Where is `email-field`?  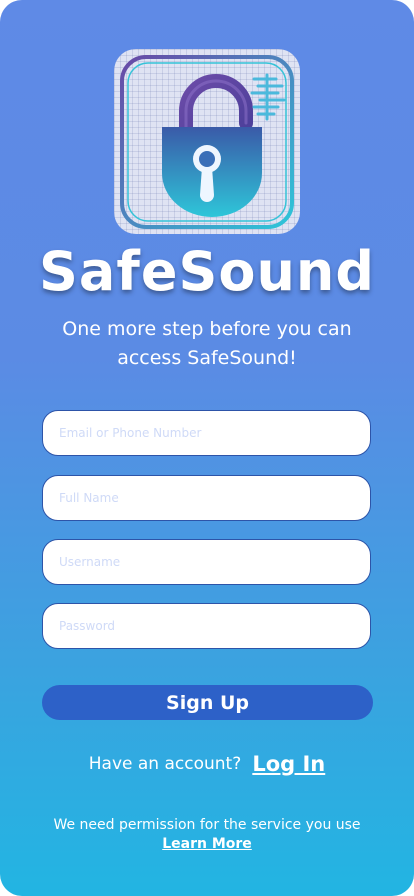
email-field is located at coordinates (206, 433).